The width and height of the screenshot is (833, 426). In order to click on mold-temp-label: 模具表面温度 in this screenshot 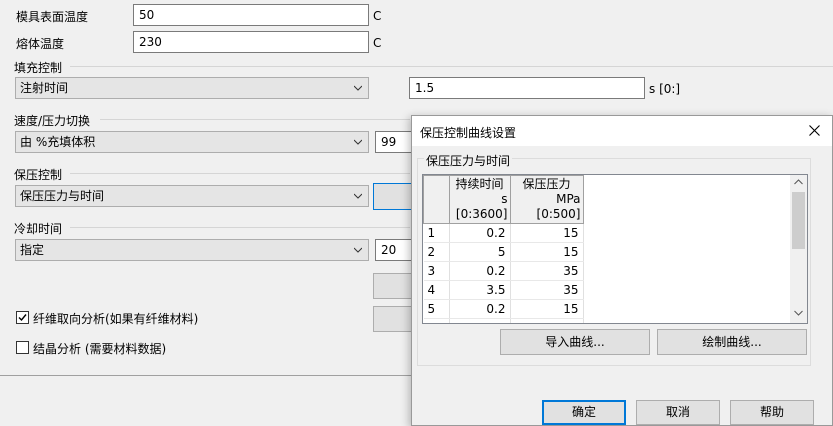, I will do `click(52, 17)`.